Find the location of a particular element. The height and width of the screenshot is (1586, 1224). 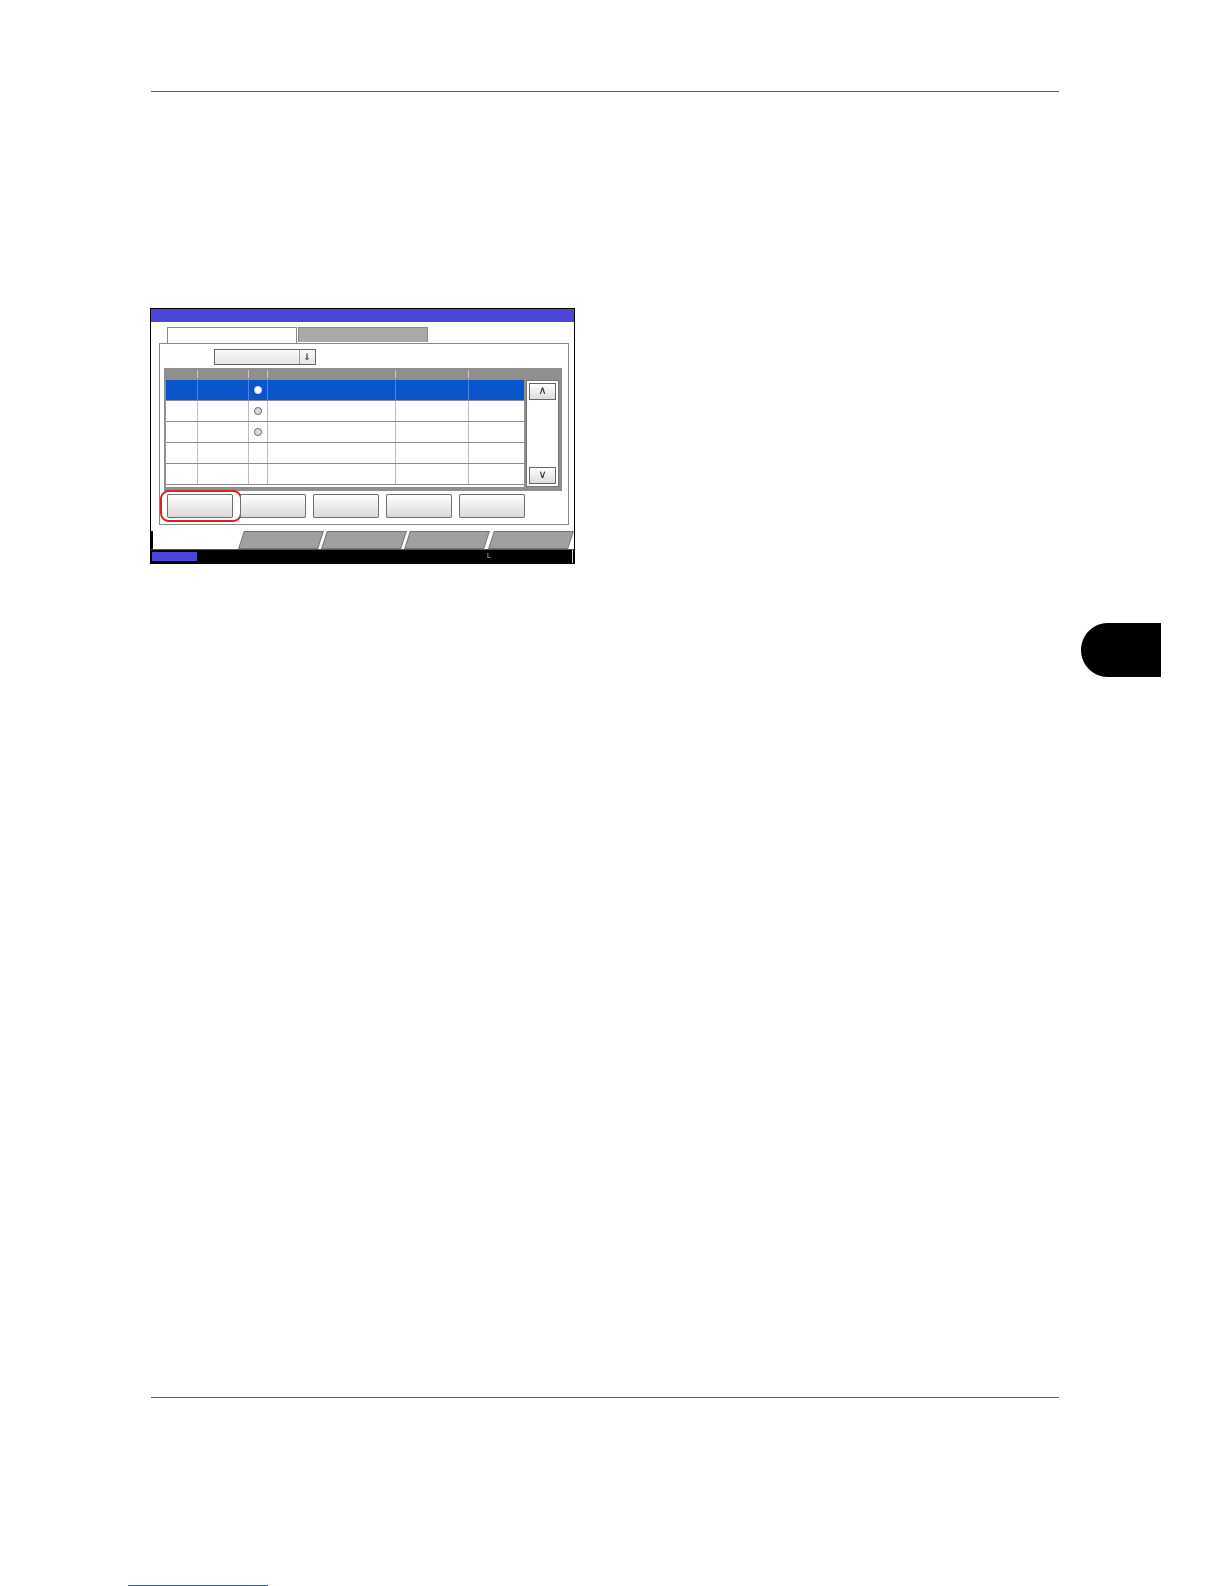

scroll-down-button: ∨ is located at coordinates (542, 475).